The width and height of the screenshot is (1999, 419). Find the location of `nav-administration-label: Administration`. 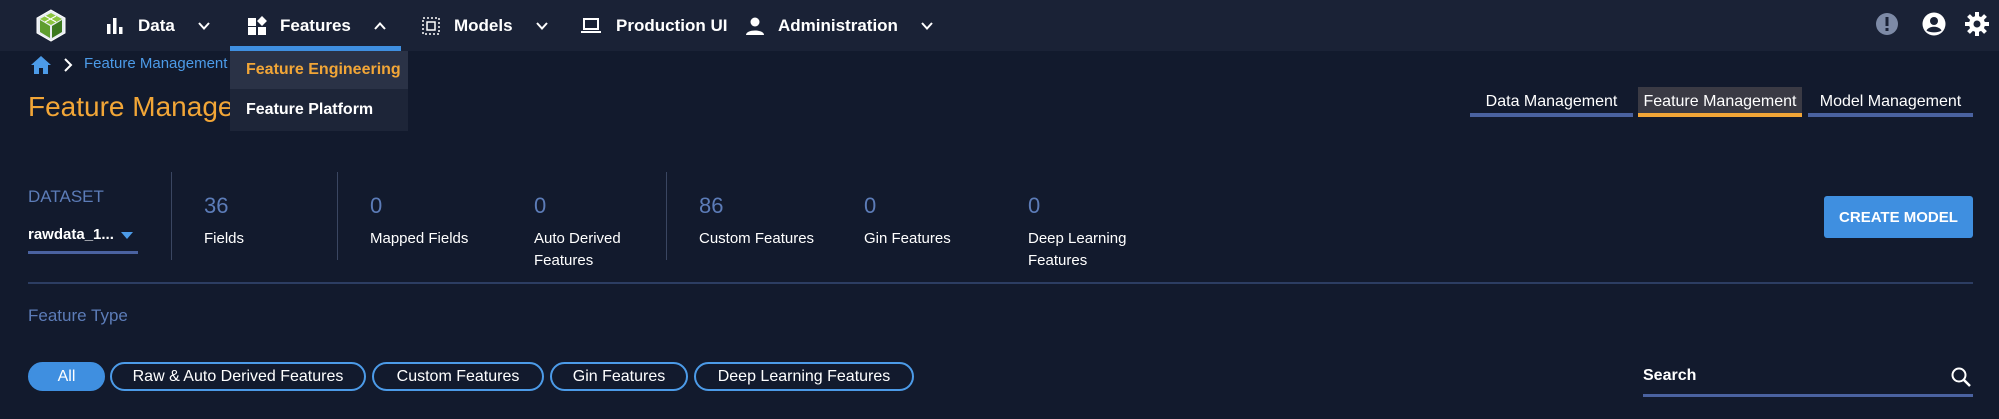

nav-administration-label: Administration is located at coordinates (838, 25).